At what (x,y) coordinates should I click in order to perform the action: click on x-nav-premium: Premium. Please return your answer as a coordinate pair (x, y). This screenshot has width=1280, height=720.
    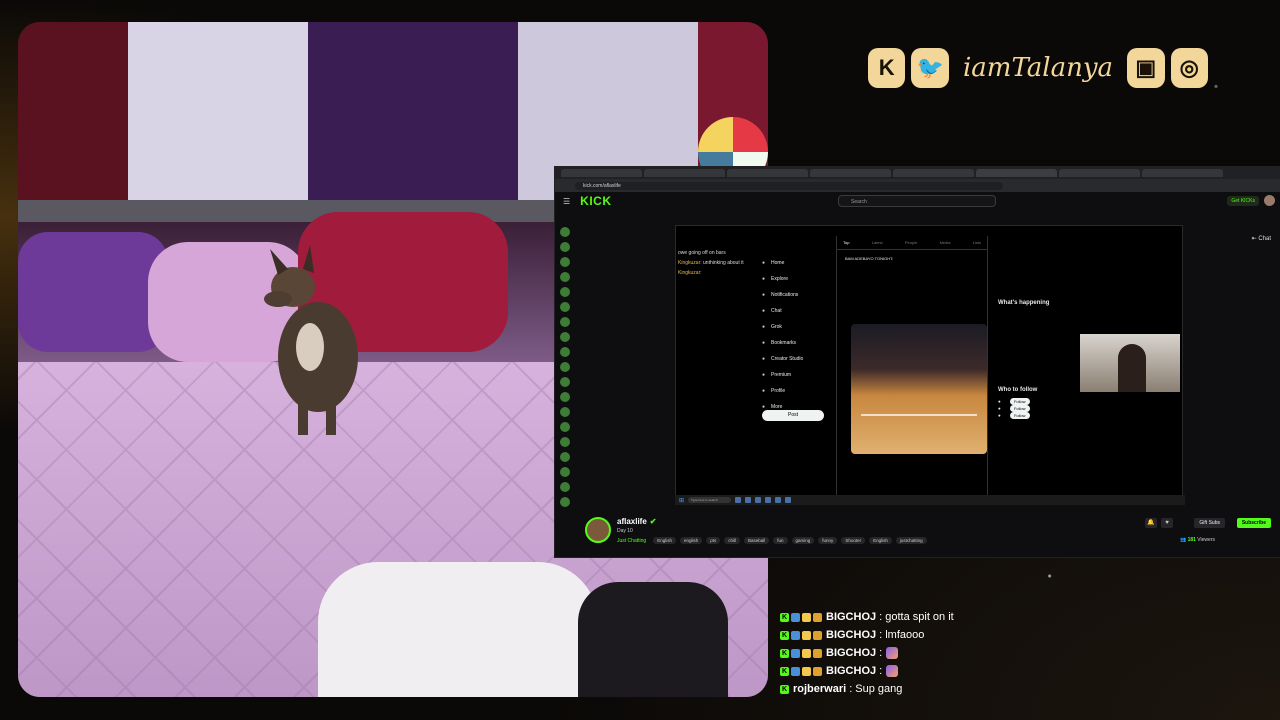
    Looking at the image, I should click on (782, 375).